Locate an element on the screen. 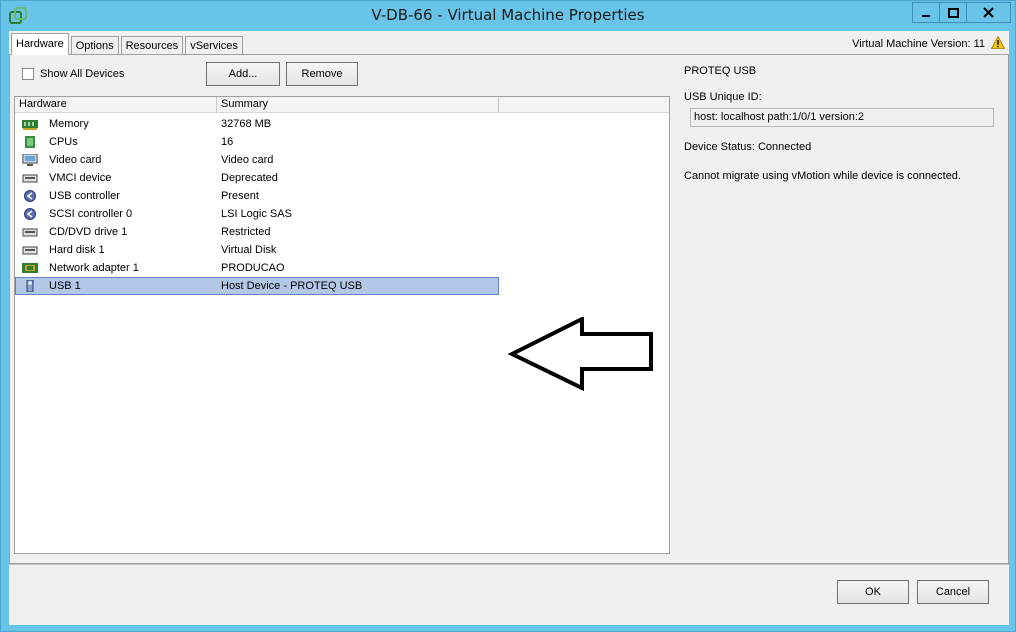 The width and height of the screenshot is (1016, 632). row-name: Hard disk 1 is located at coordinates (77, 250).